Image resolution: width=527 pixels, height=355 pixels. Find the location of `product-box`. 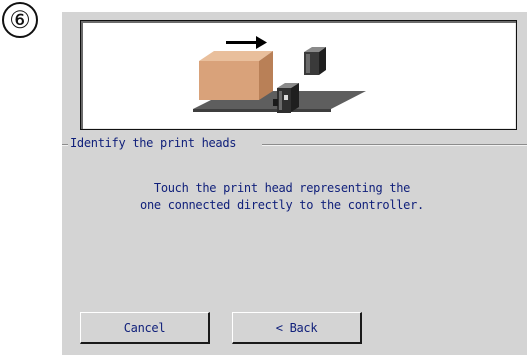

product-box is located at coordinates (236, 75).